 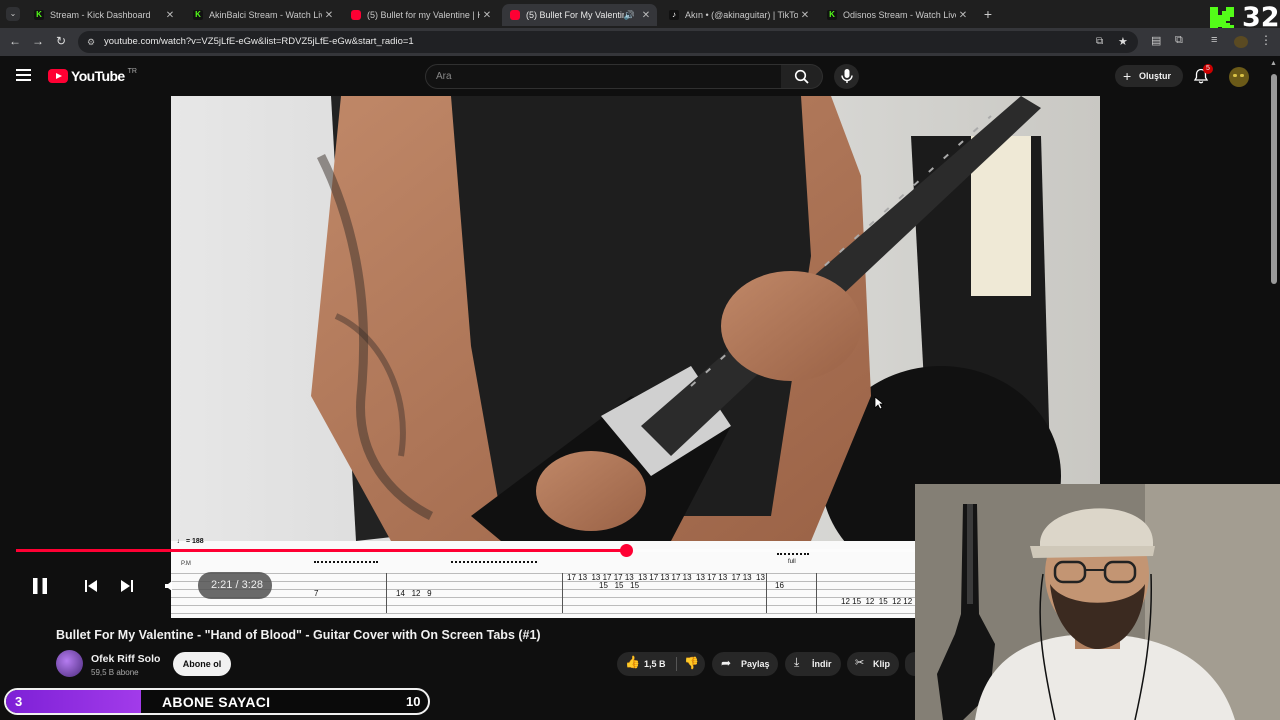 I want to click on progress-scrubber, so click(x=626, y=550).